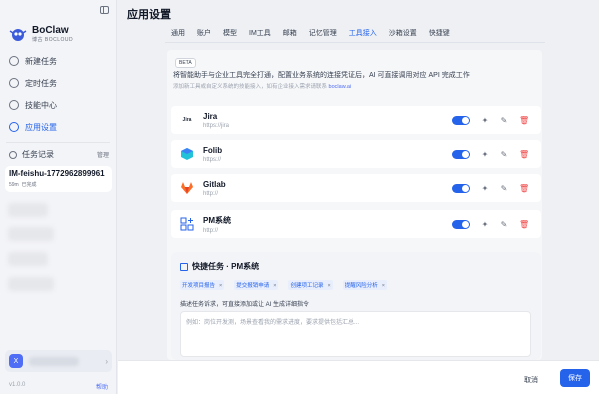  I want to click on app-version: v1.0.0, so click(17, 385).